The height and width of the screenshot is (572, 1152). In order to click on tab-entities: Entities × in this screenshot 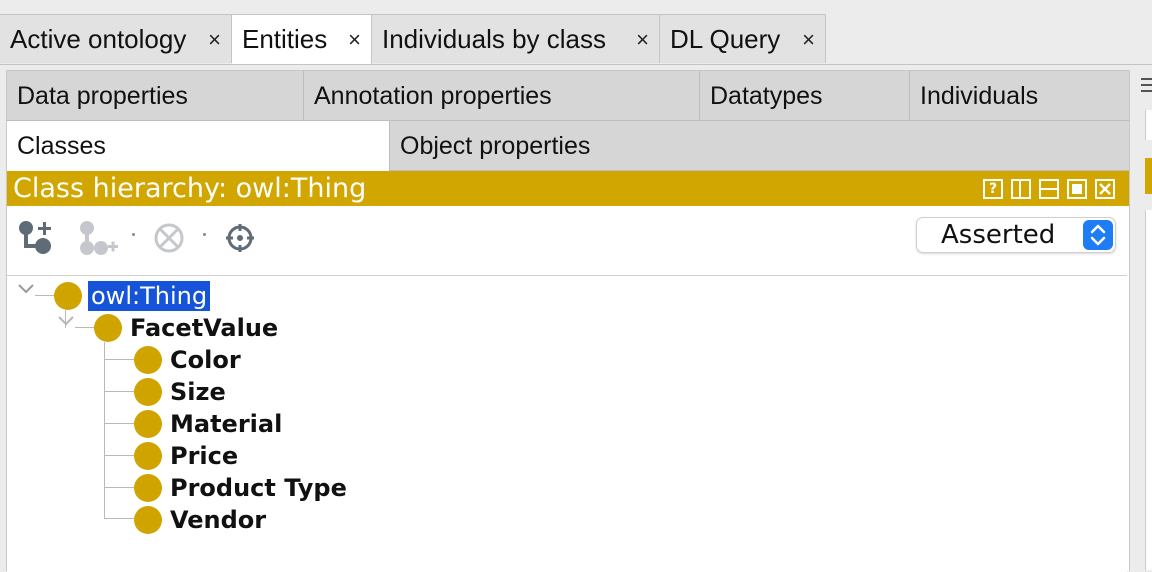, I will do `click(302, 39)`.